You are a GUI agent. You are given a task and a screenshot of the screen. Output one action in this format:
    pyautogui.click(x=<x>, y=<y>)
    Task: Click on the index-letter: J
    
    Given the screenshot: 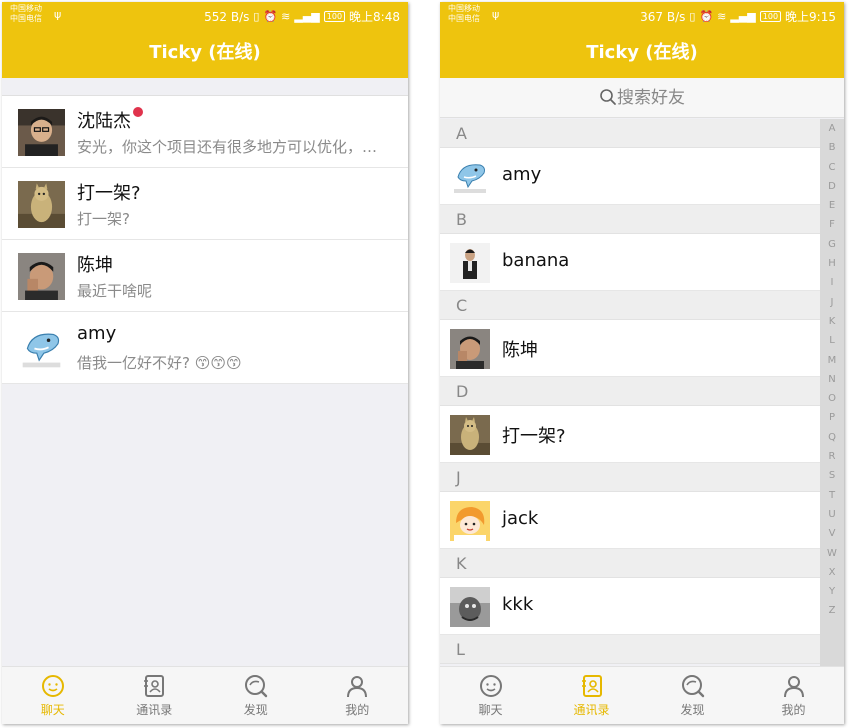 What is the action you would take?
    pyautogui.click(x=832, y=302)
    